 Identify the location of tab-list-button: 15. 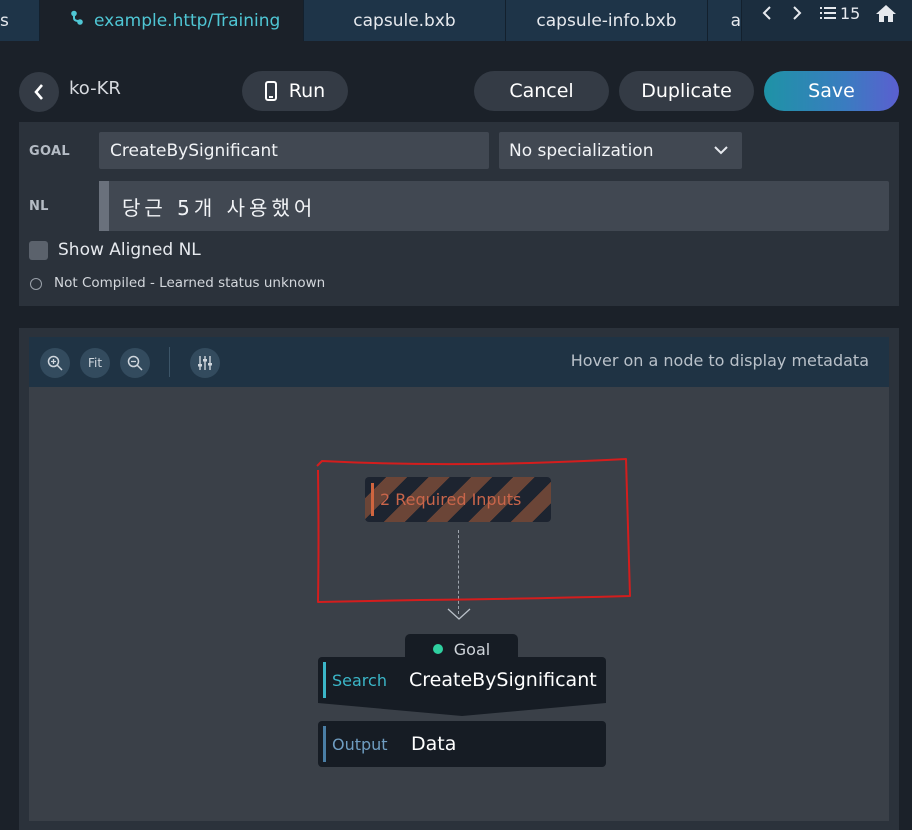
(840, 13).